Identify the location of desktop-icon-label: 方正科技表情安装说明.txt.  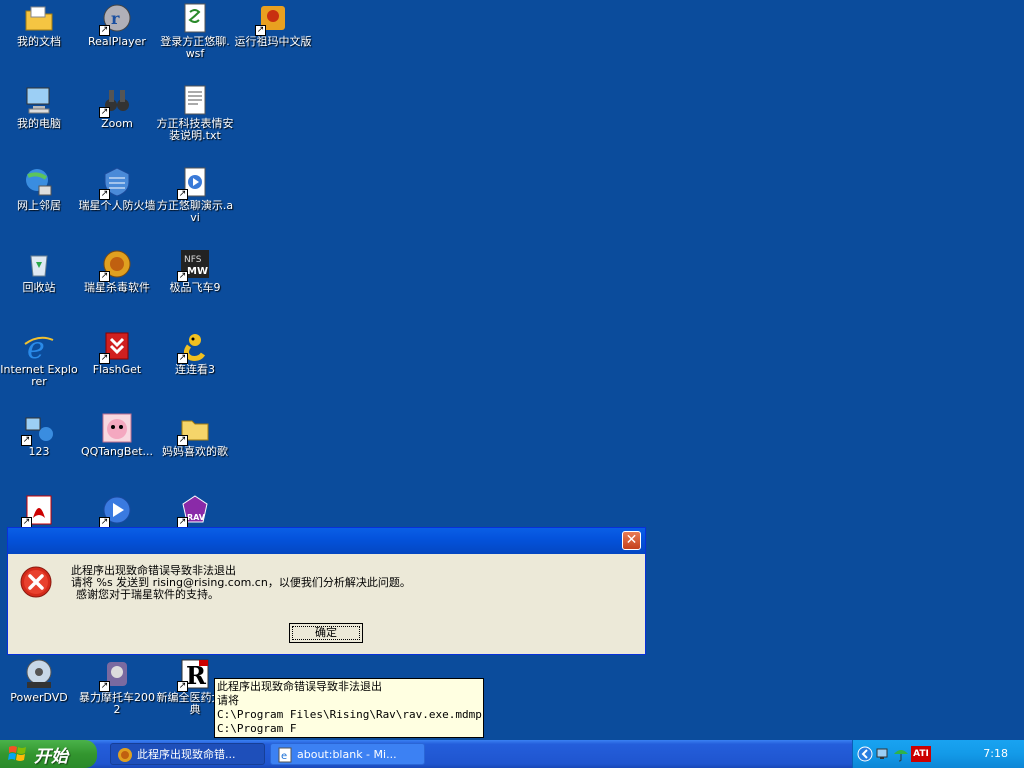
(195, 129).